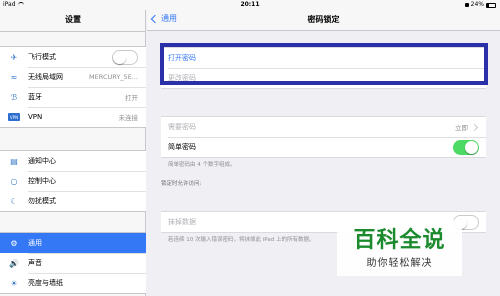 This screenshot has width=500, height=296. I want to click on page-title: 密码锁定, so click(323, 19).